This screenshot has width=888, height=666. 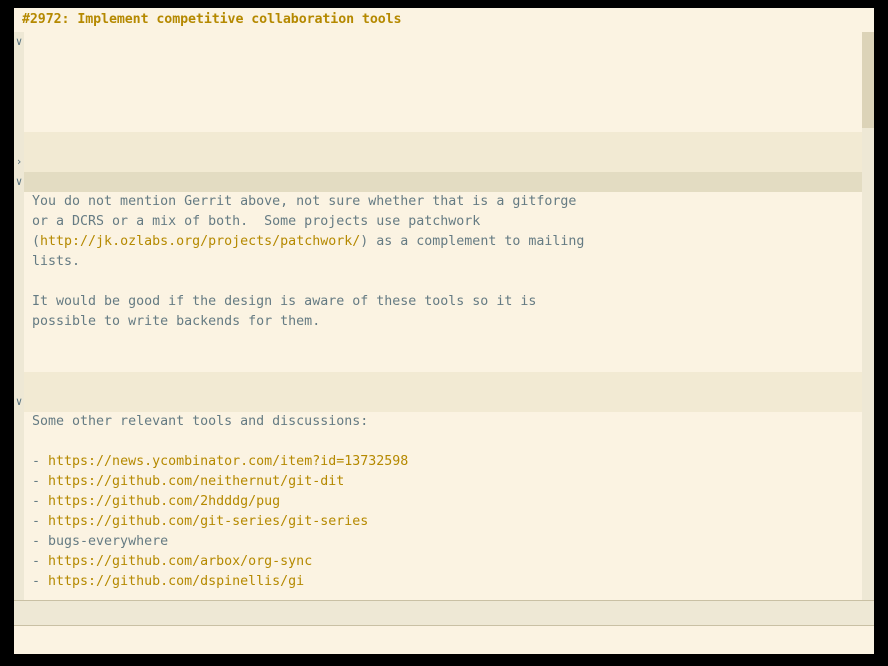 I want to click on post-header-tarsius-2: ∨tarsius 2 years ago, so click(x=439, y=410).